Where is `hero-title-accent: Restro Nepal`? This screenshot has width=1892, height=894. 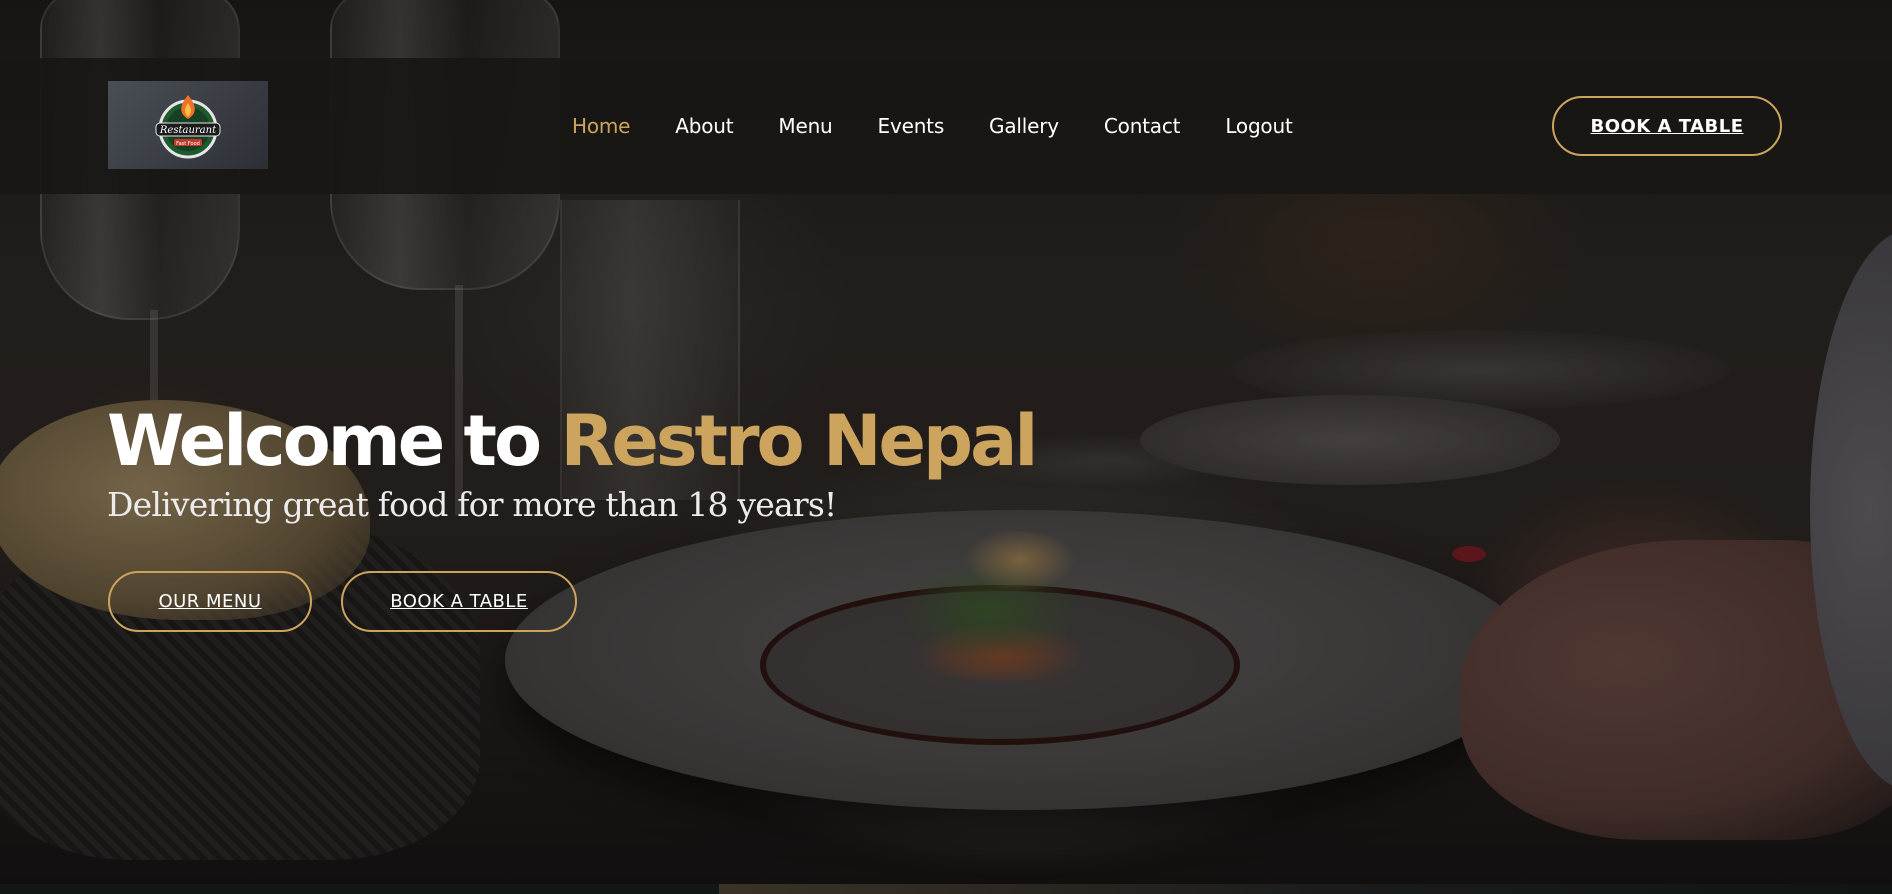
hero-title-accent: Restro Nepal is located at coordinates (799, 441).